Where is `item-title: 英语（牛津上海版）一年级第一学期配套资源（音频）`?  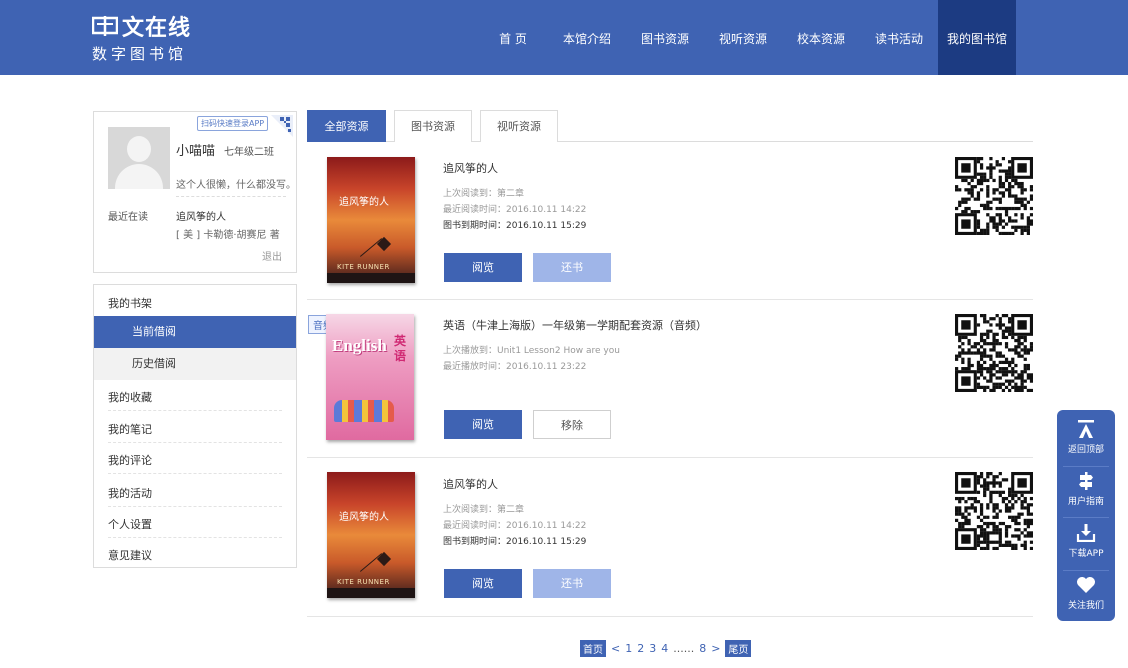 item-title: 英语（牛津上海版）一年级第一学期配套资源（音频） is located at coordinates (575, 325).